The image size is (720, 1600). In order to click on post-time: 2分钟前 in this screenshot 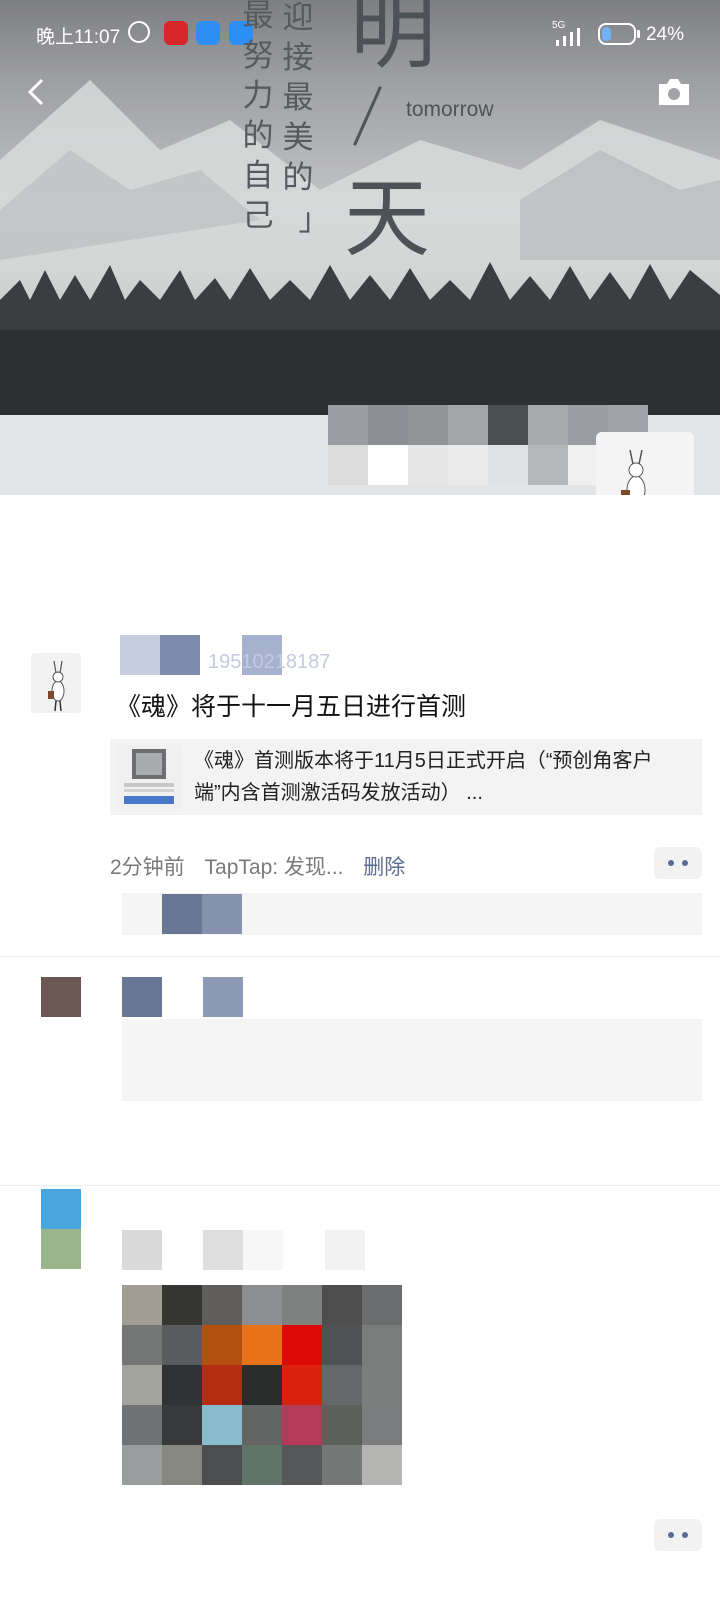, I will do `click(147, 867)`.